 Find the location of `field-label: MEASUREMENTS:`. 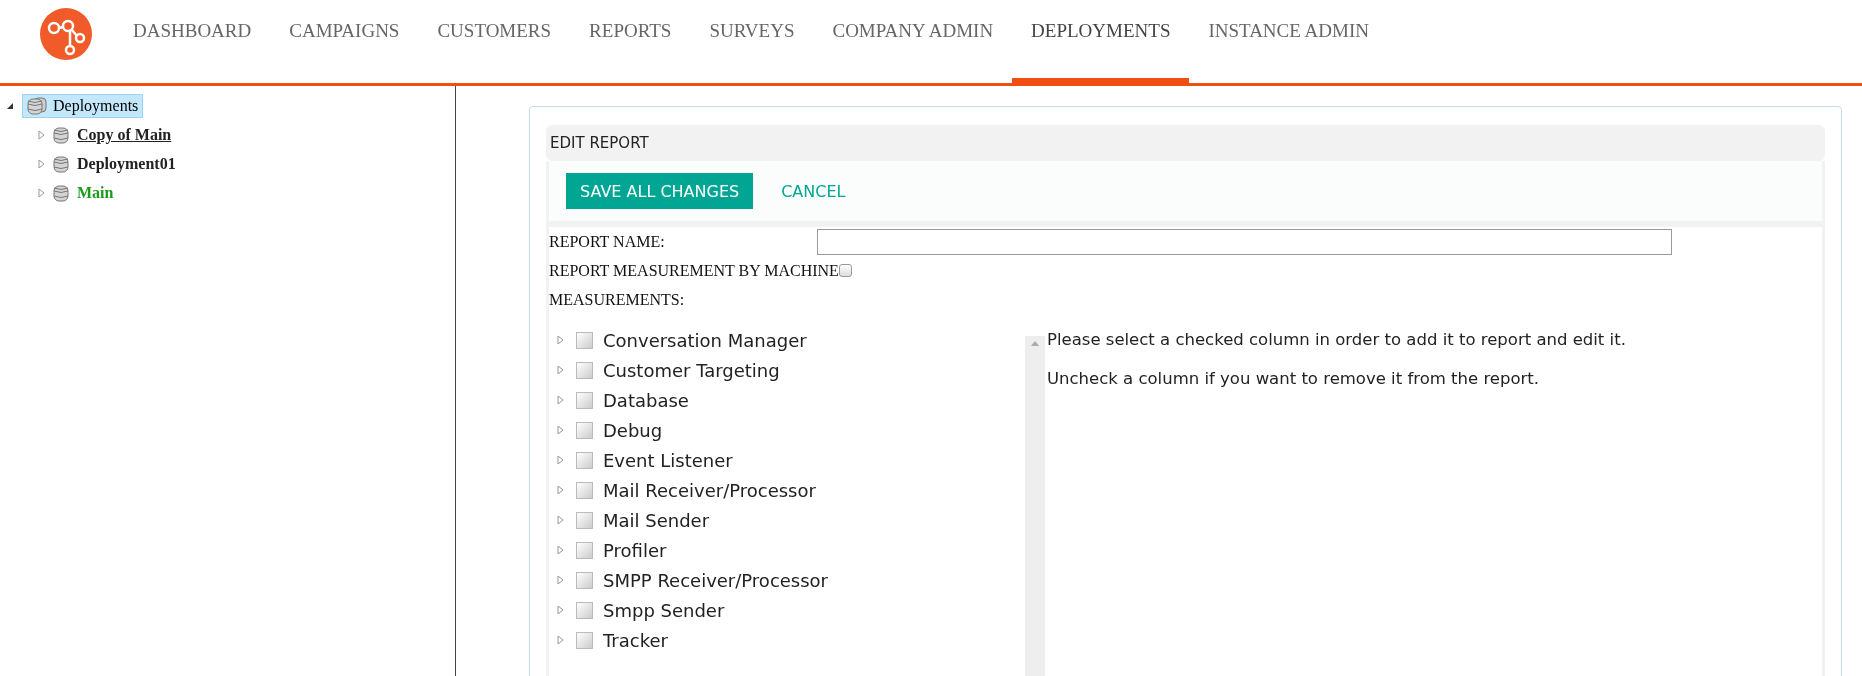

field-label: MEASUREMENTS: is located at coordinates (617, 299).